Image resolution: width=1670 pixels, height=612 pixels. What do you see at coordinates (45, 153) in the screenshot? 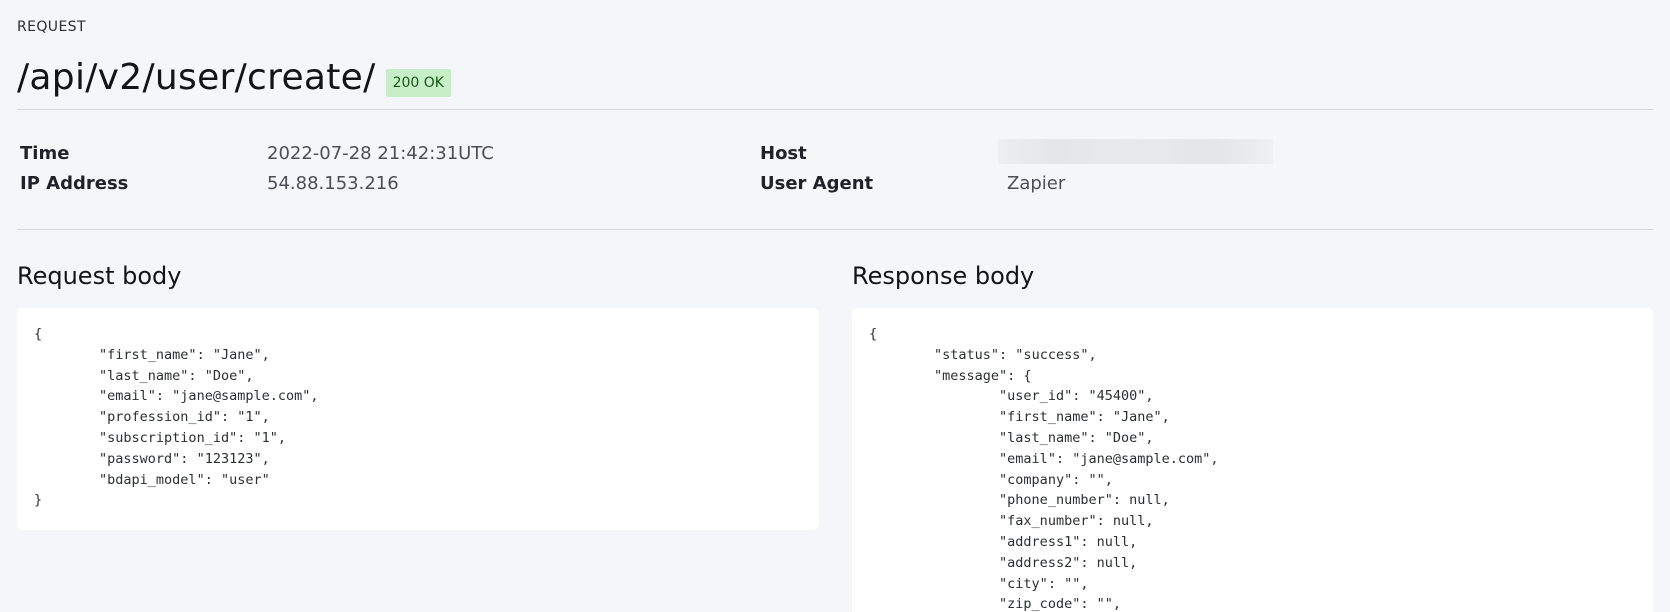
I see `time-label: Time` at bounding box center [45, 153].